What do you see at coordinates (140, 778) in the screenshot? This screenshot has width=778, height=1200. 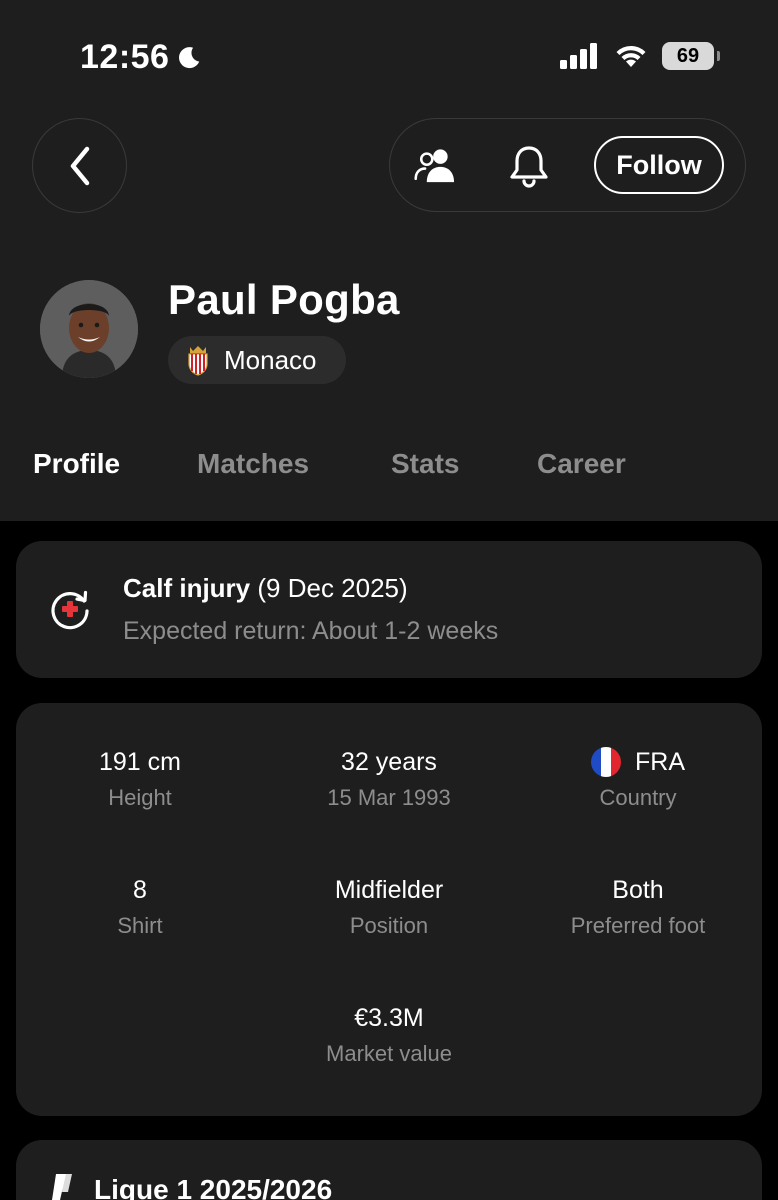 I see `info-height: 191 cm Height` at bounding box center [140, 778].